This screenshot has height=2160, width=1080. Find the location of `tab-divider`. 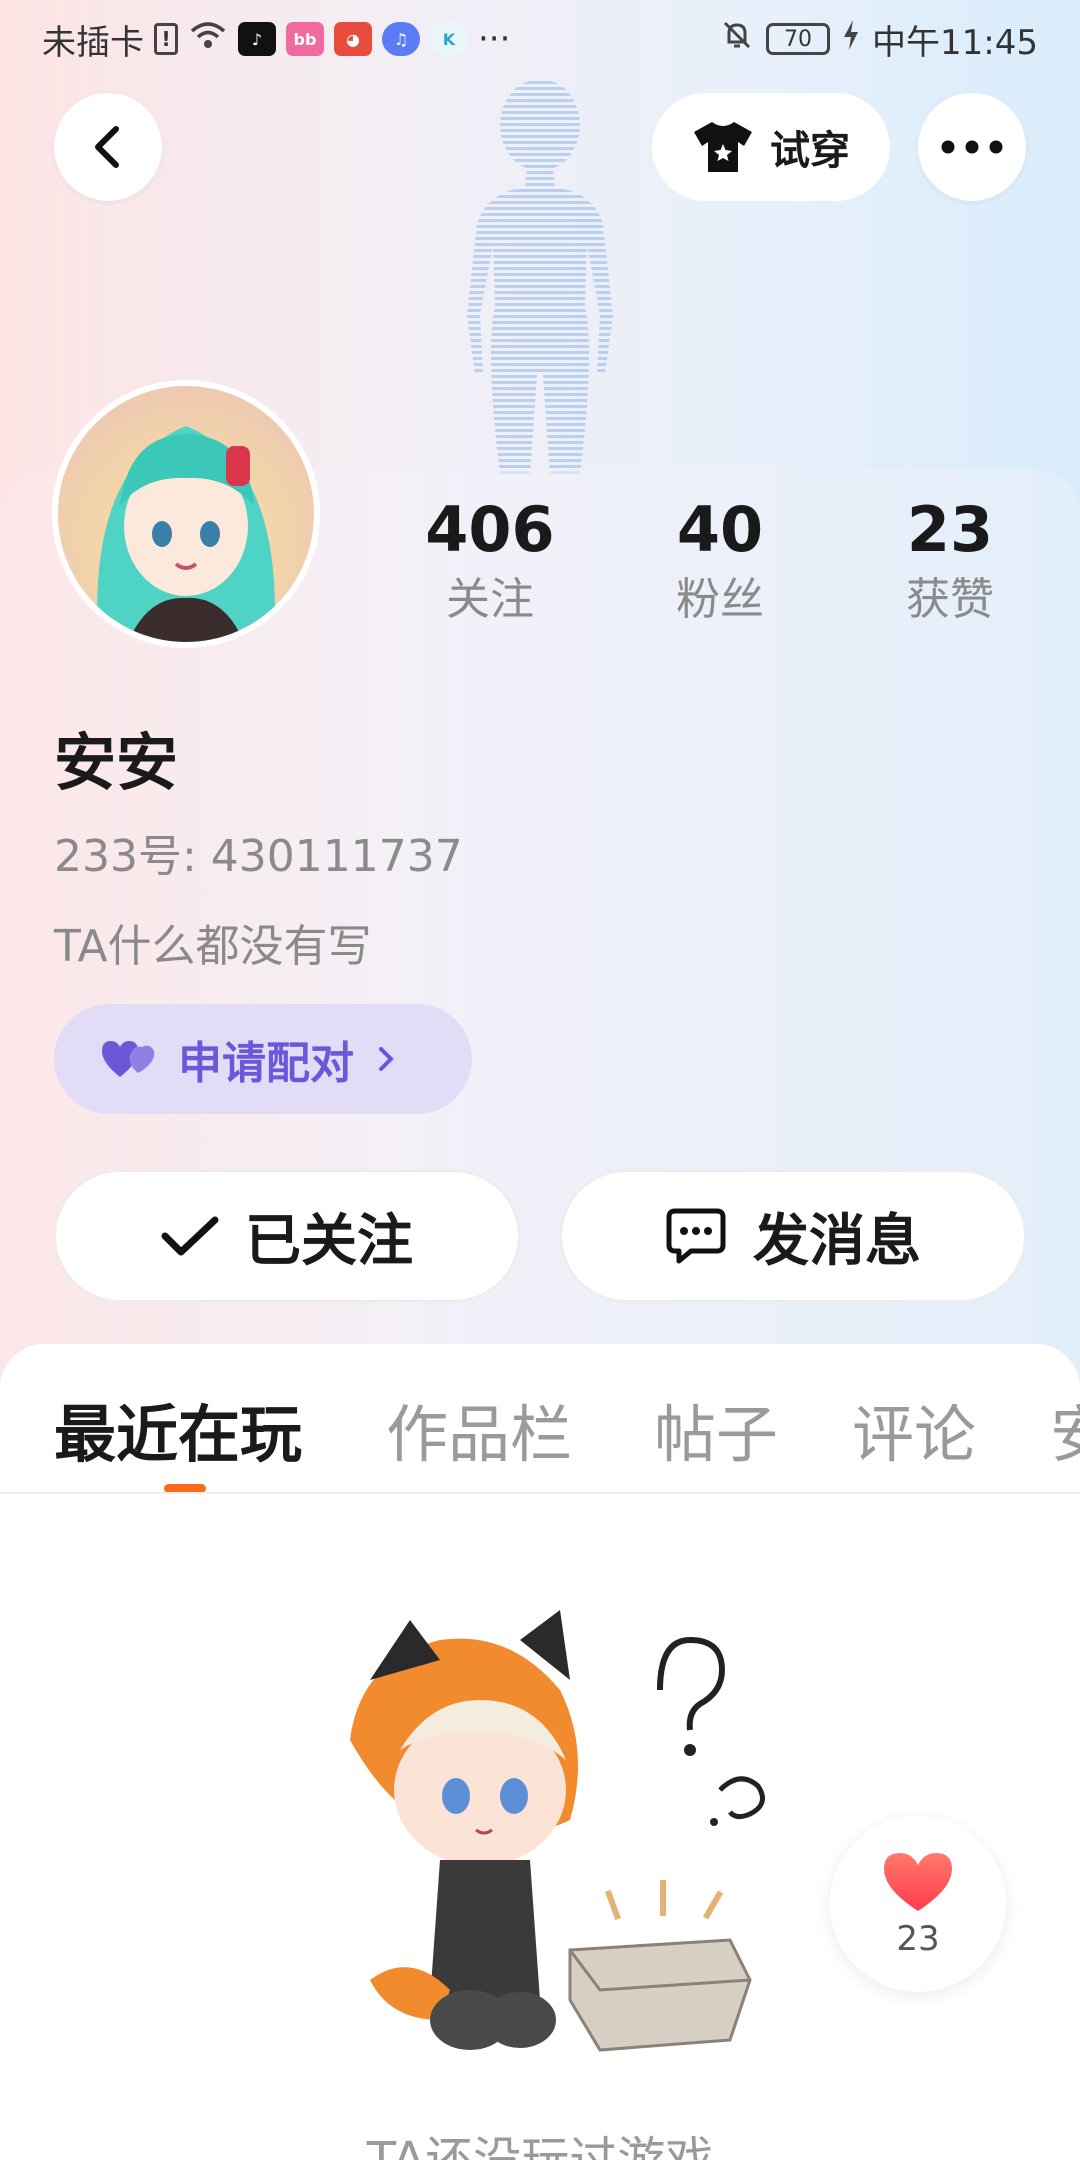

tab-divider is located at coordinates (540, 1493).